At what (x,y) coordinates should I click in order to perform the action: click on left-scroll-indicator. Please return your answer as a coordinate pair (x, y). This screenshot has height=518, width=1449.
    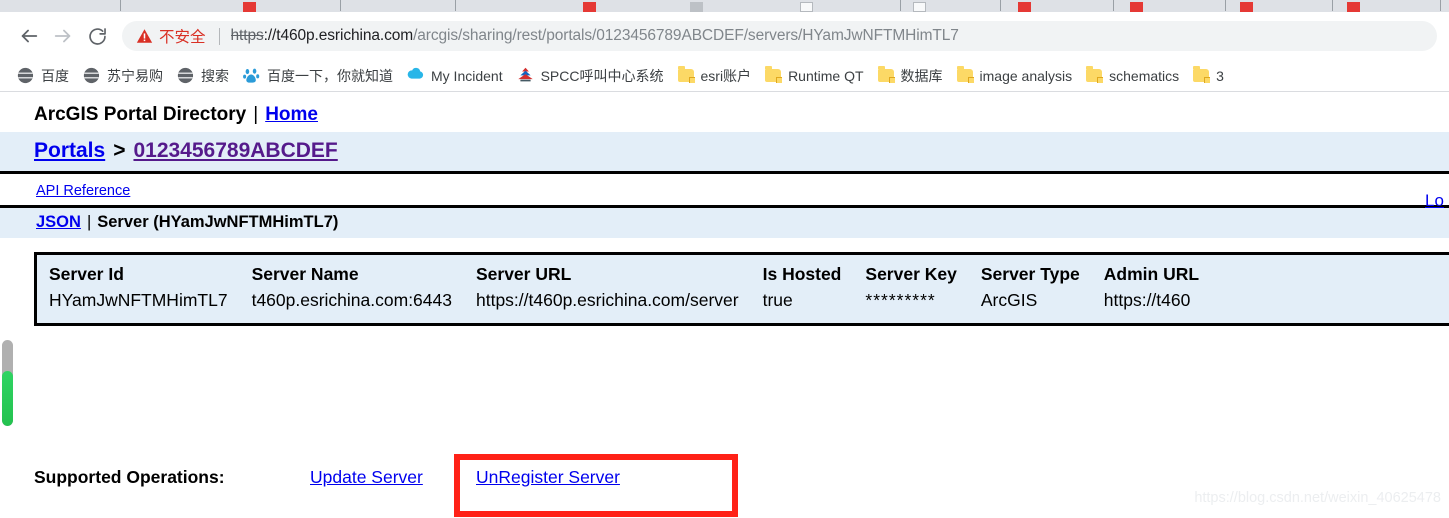
    Looking at the image, I should click on (7, 383).